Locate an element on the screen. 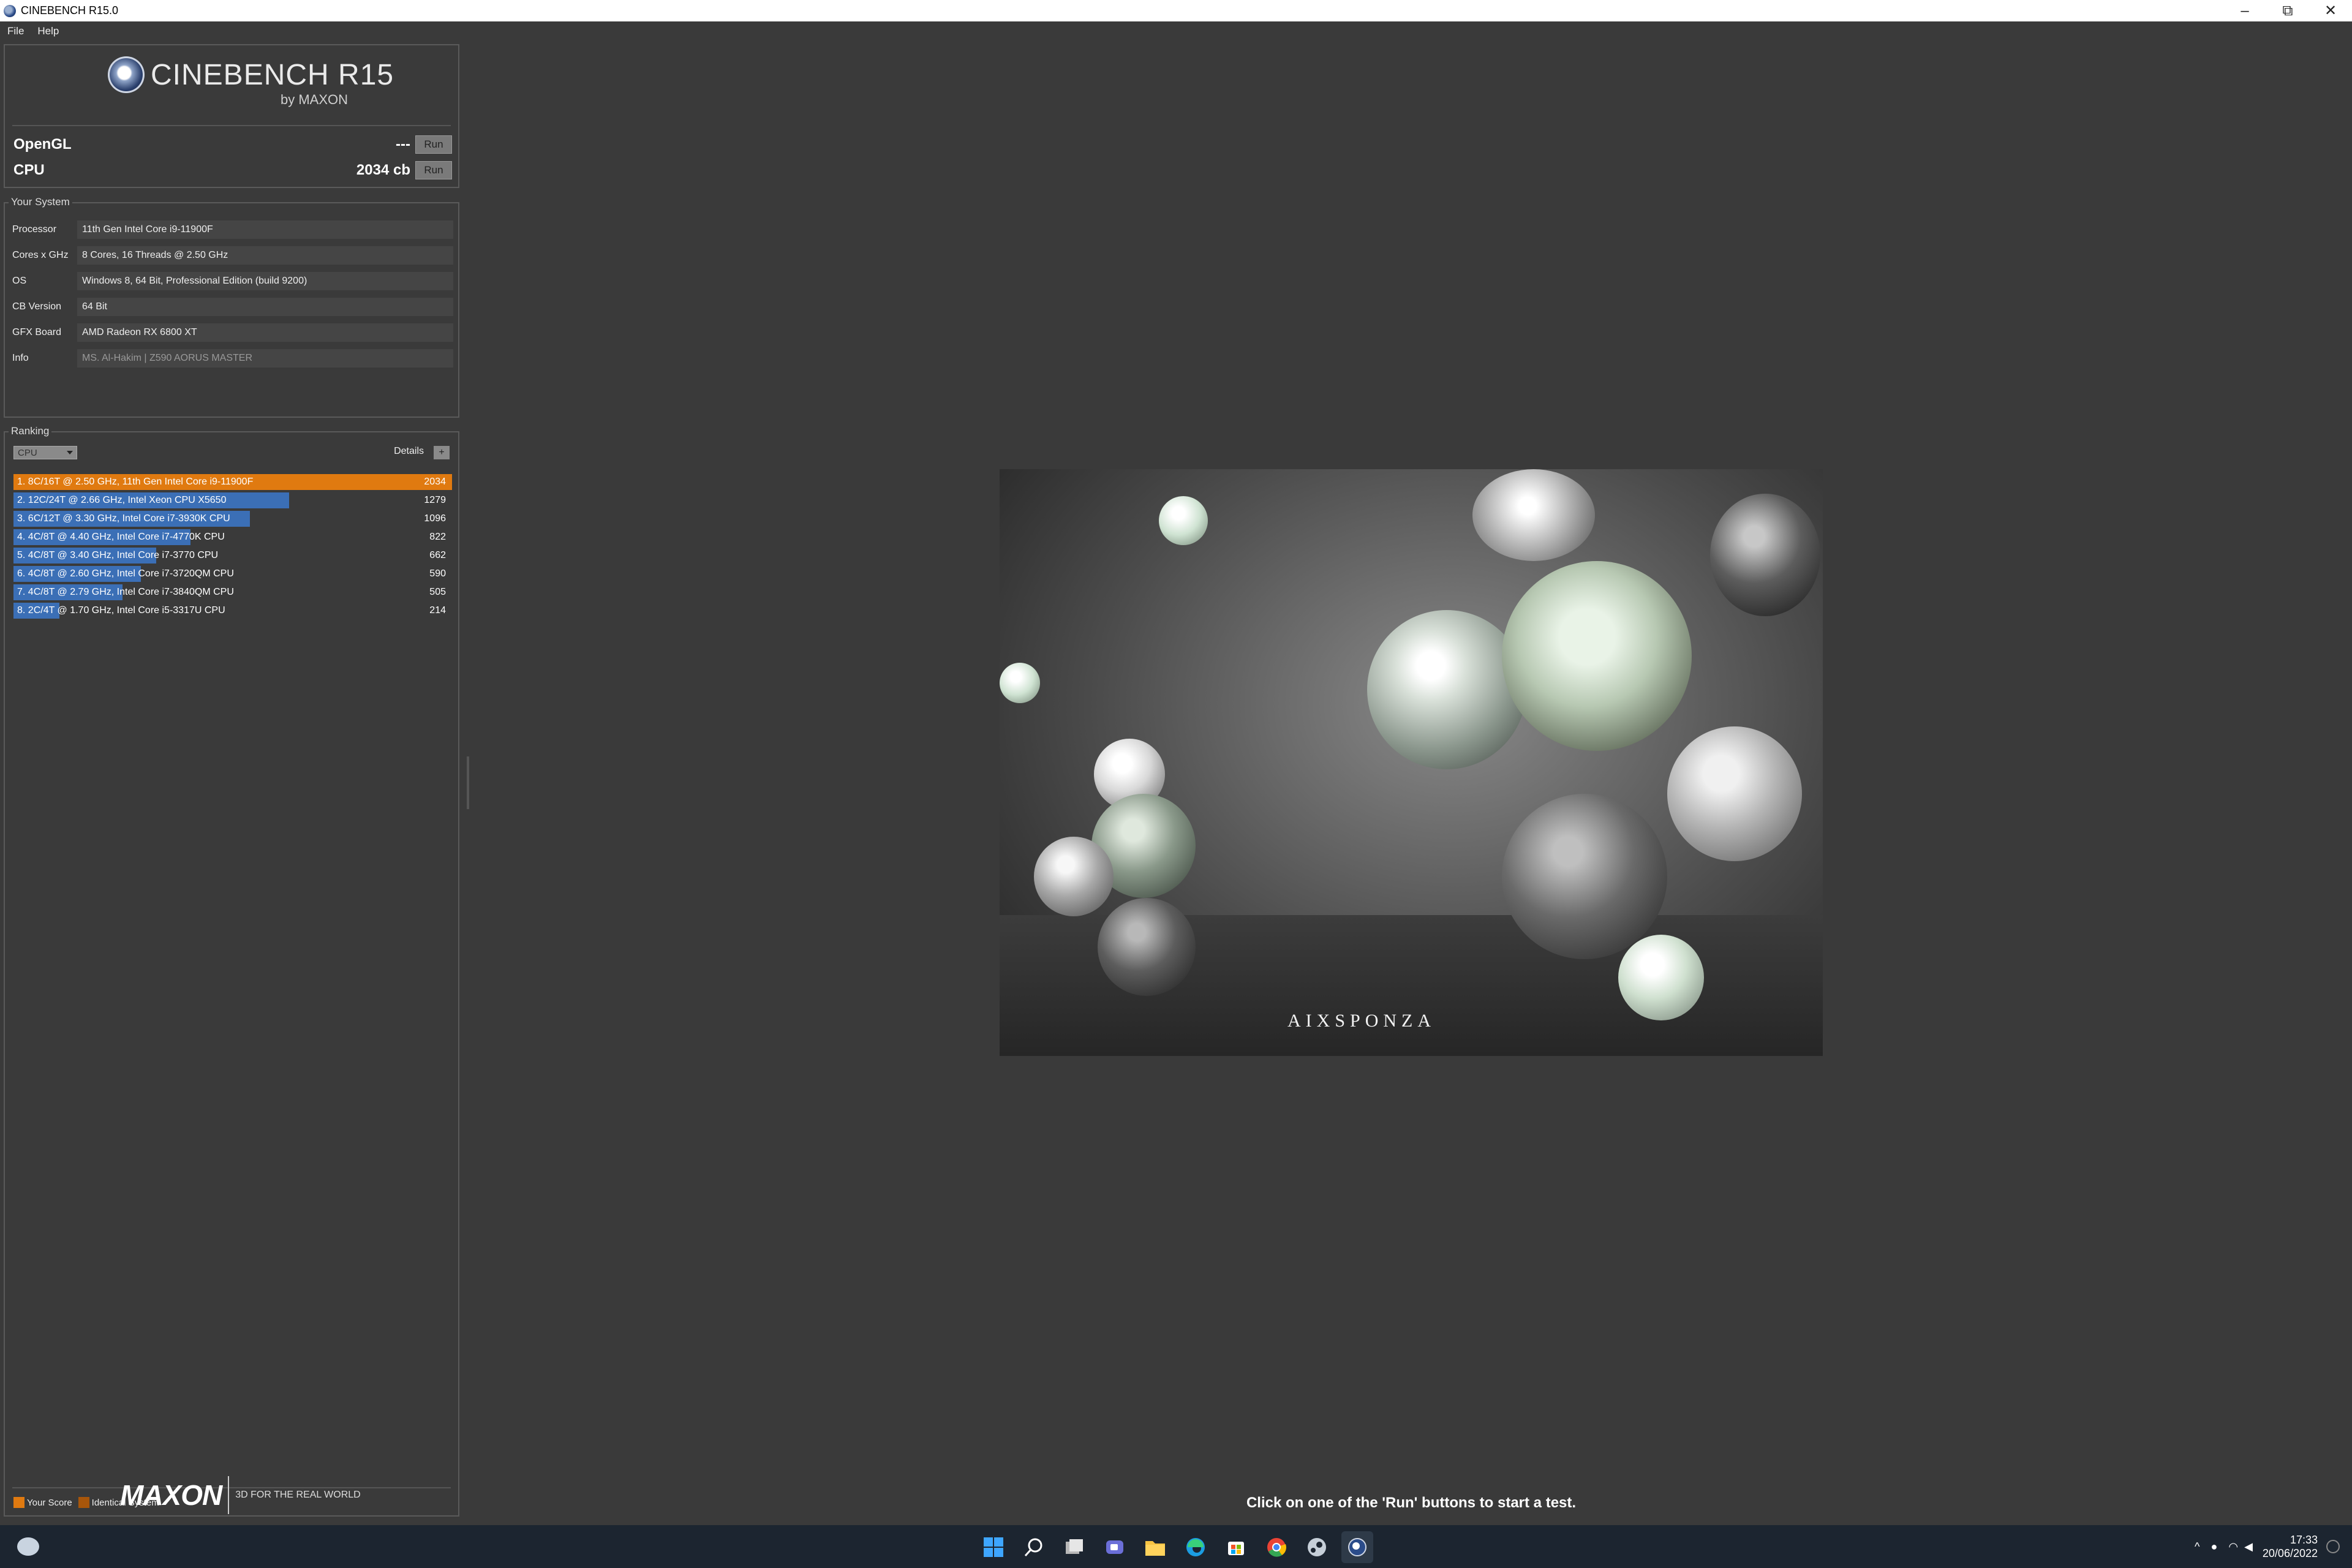  edge-icon is located at coordinates (1196, 1547).